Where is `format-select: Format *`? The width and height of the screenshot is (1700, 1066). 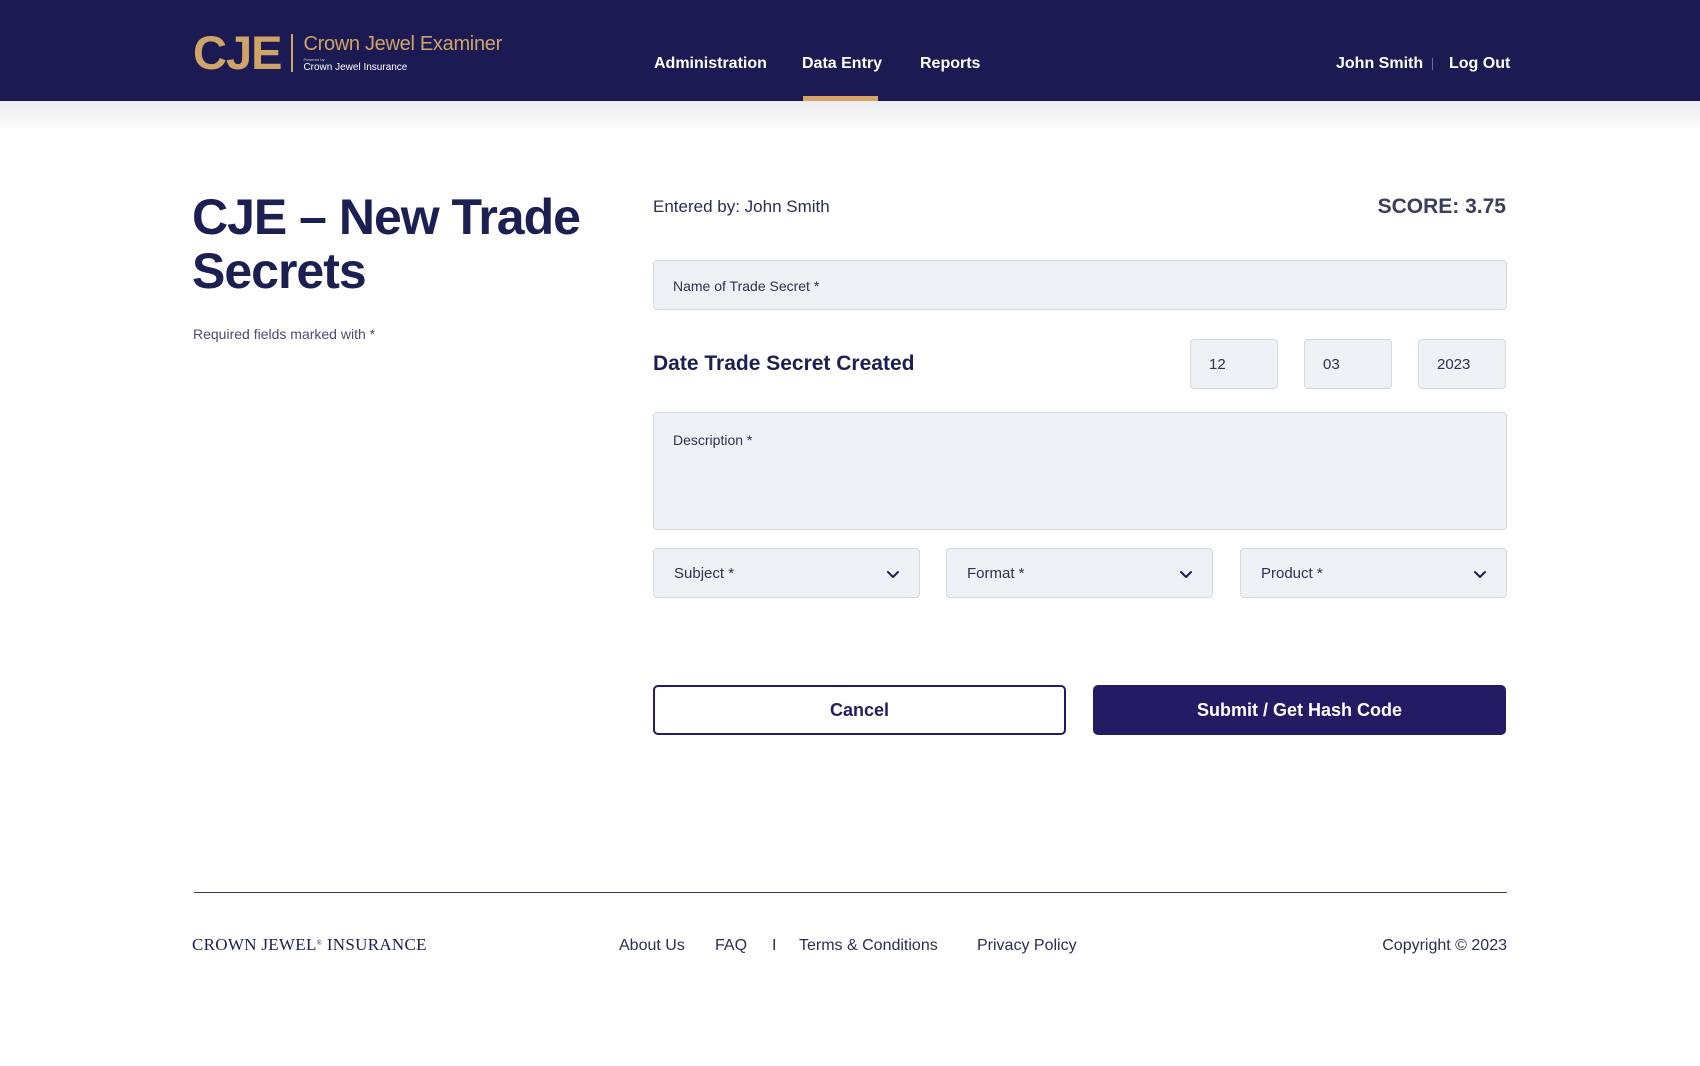
format-select: Format * is located at coordinates (1079, 573).